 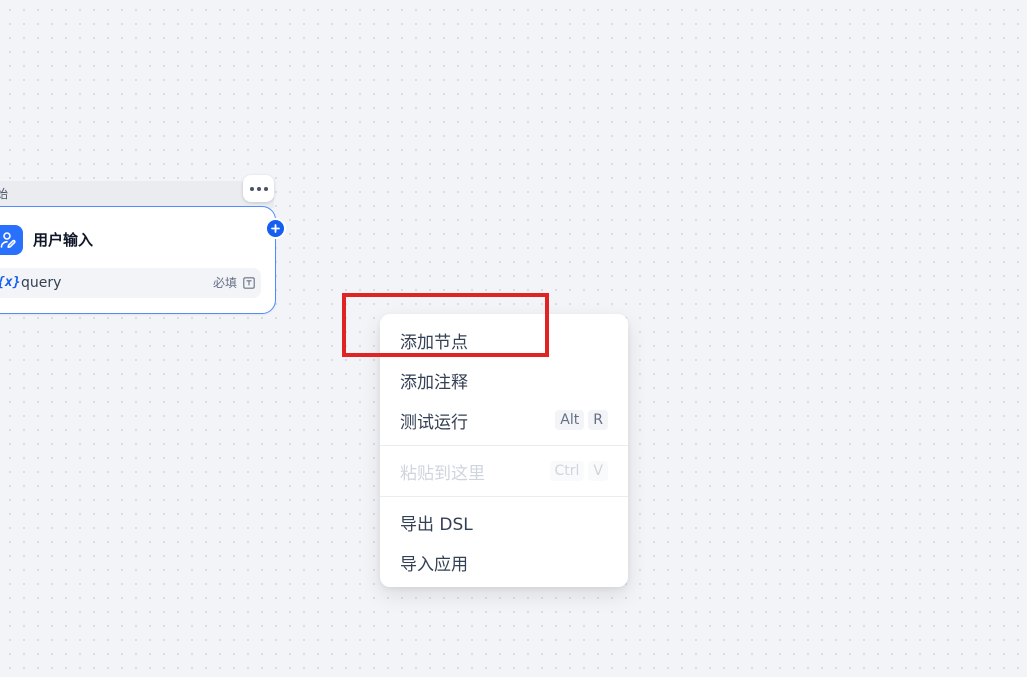 I want to click on variable-row: {x} query 必填, so click(x=130, y=283).